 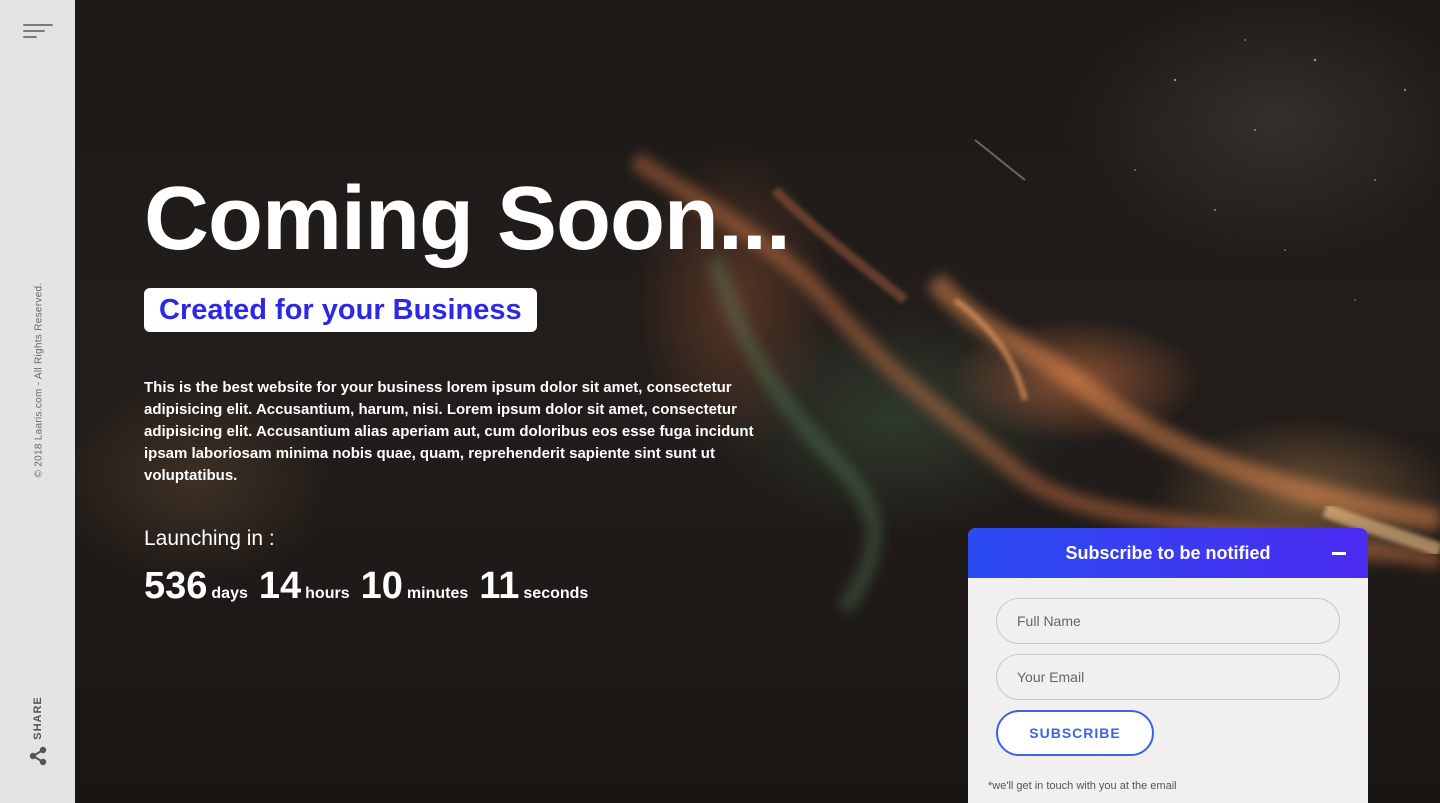 I want to click on minutes-label: minutes, so click(x=437, y=593).